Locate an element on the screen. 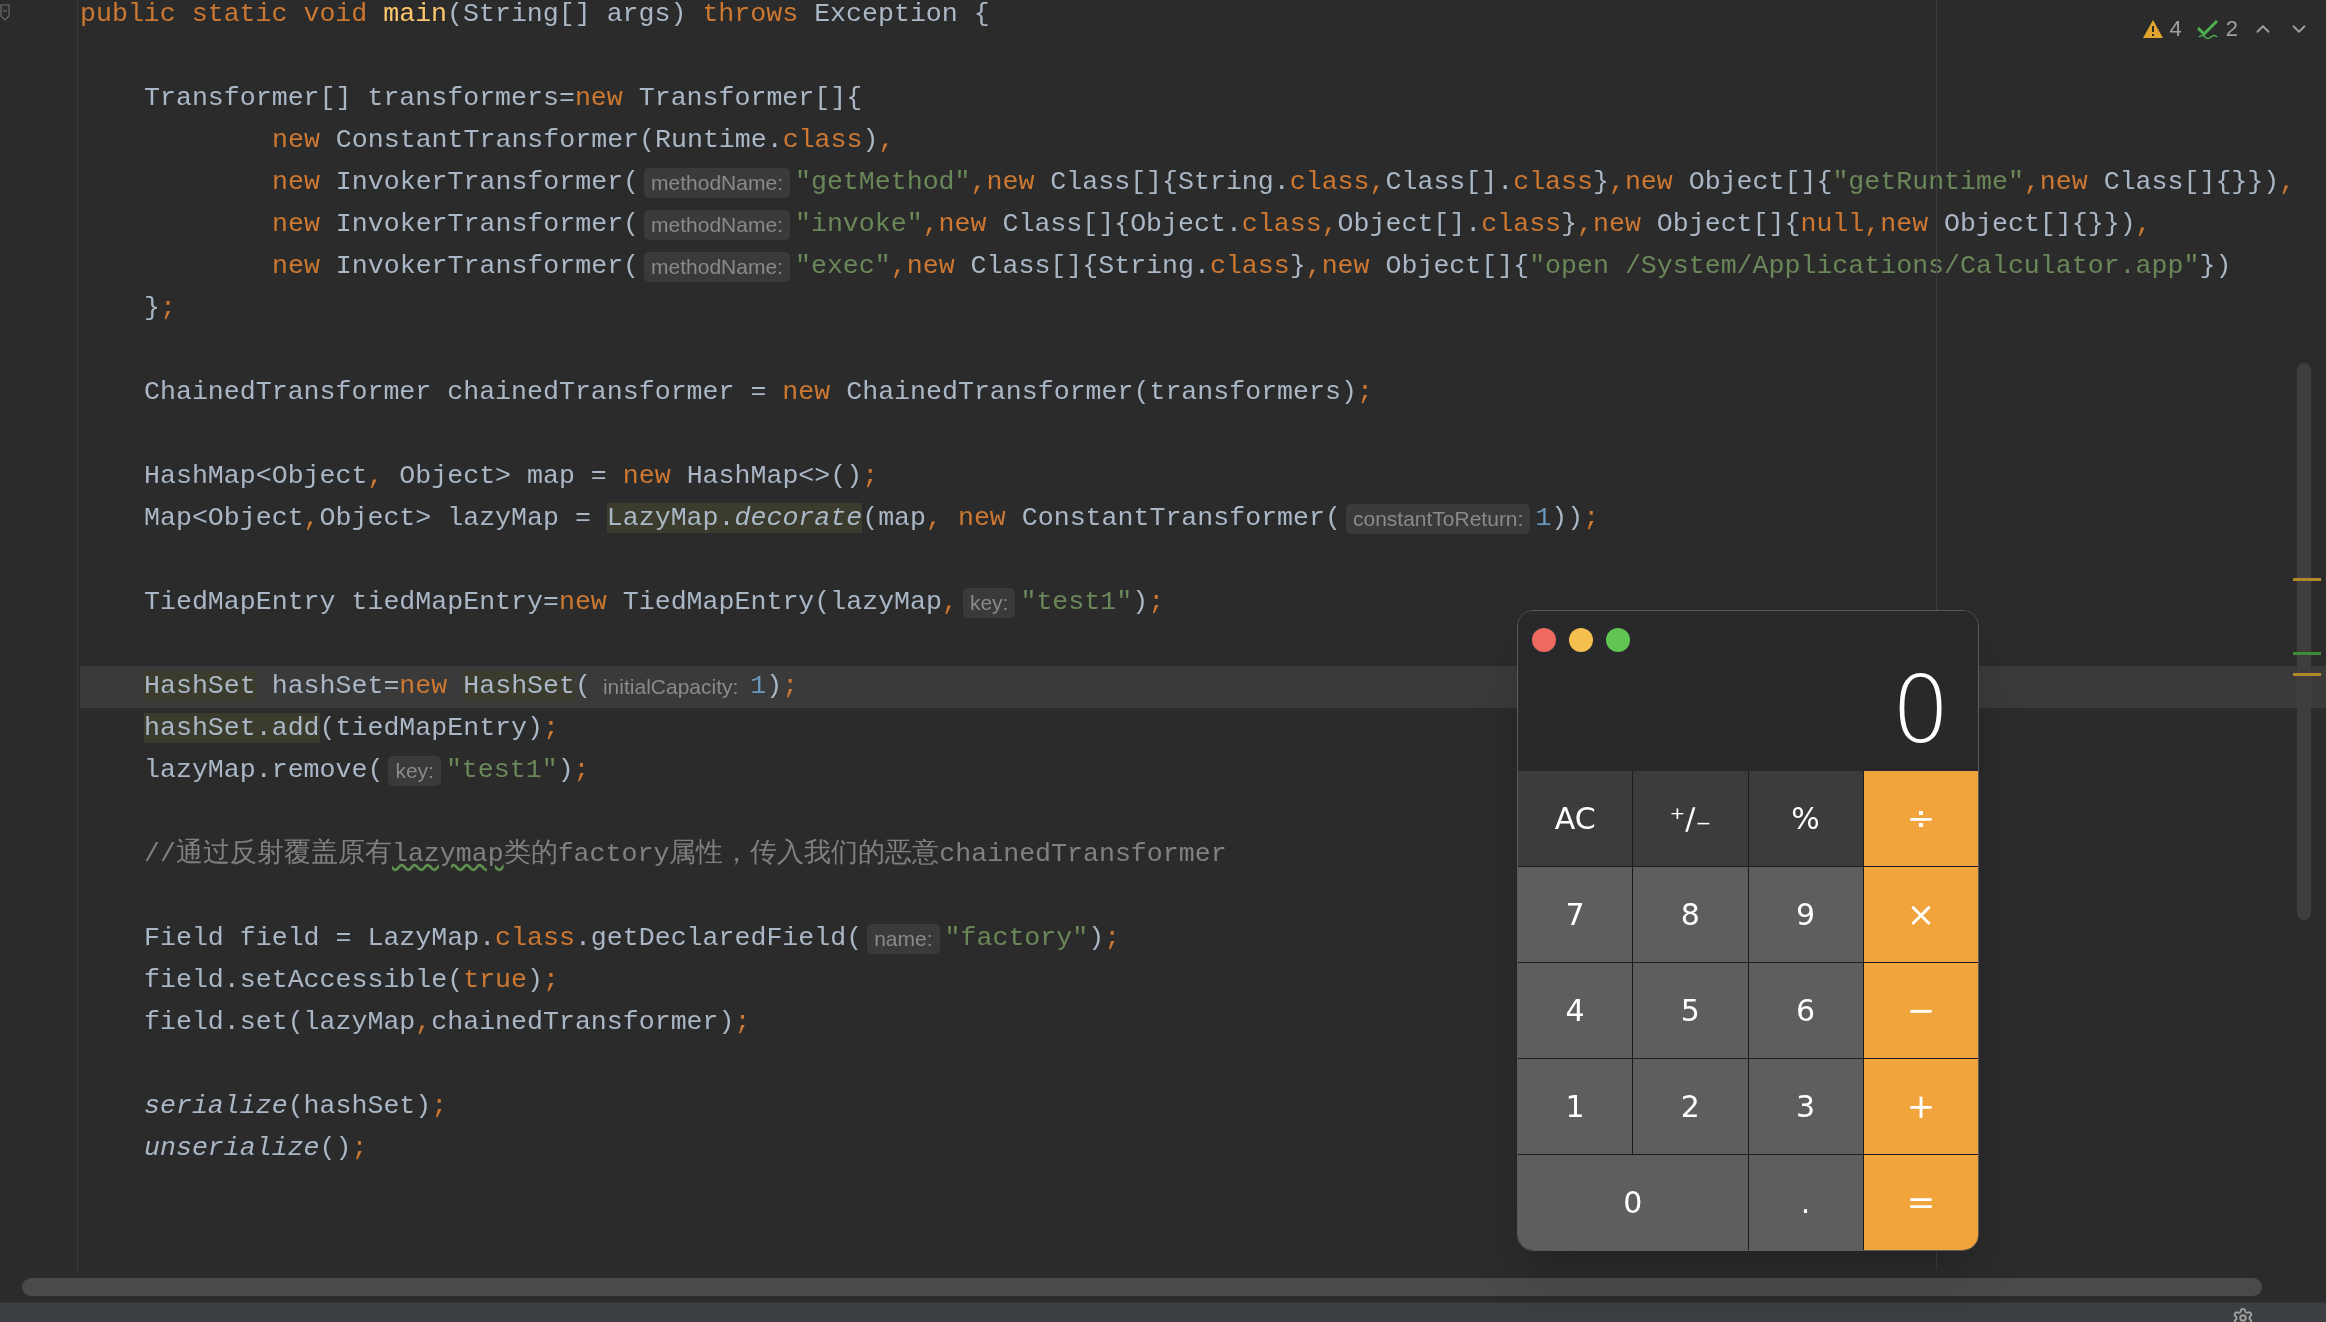 This screenshot has width=2326, height=1322. code-text: "invoke",new Class[]{Object.class,Object[].class},new Object[]{null,new Object[]{}}), is located at coordinates (1473, 225).